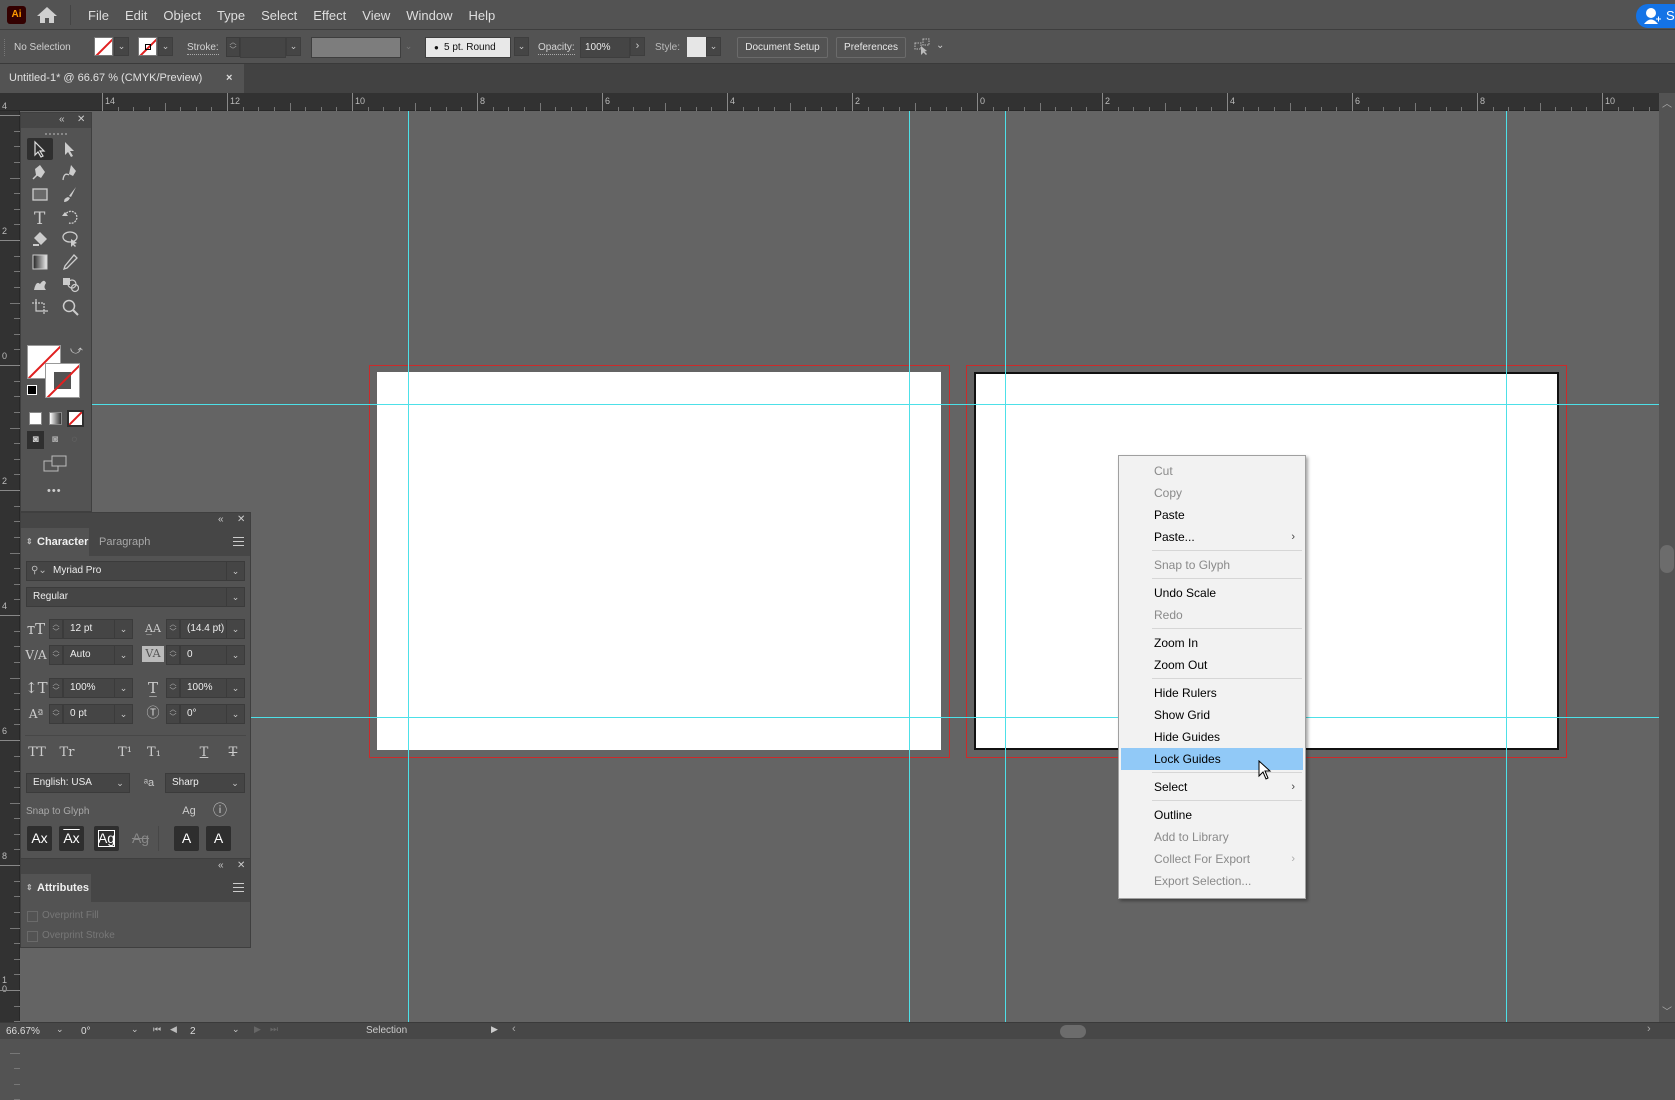 This screenshot has height=1100, width=1675. I want to click on brush-dropdown: ⌄, so click(521, 46).